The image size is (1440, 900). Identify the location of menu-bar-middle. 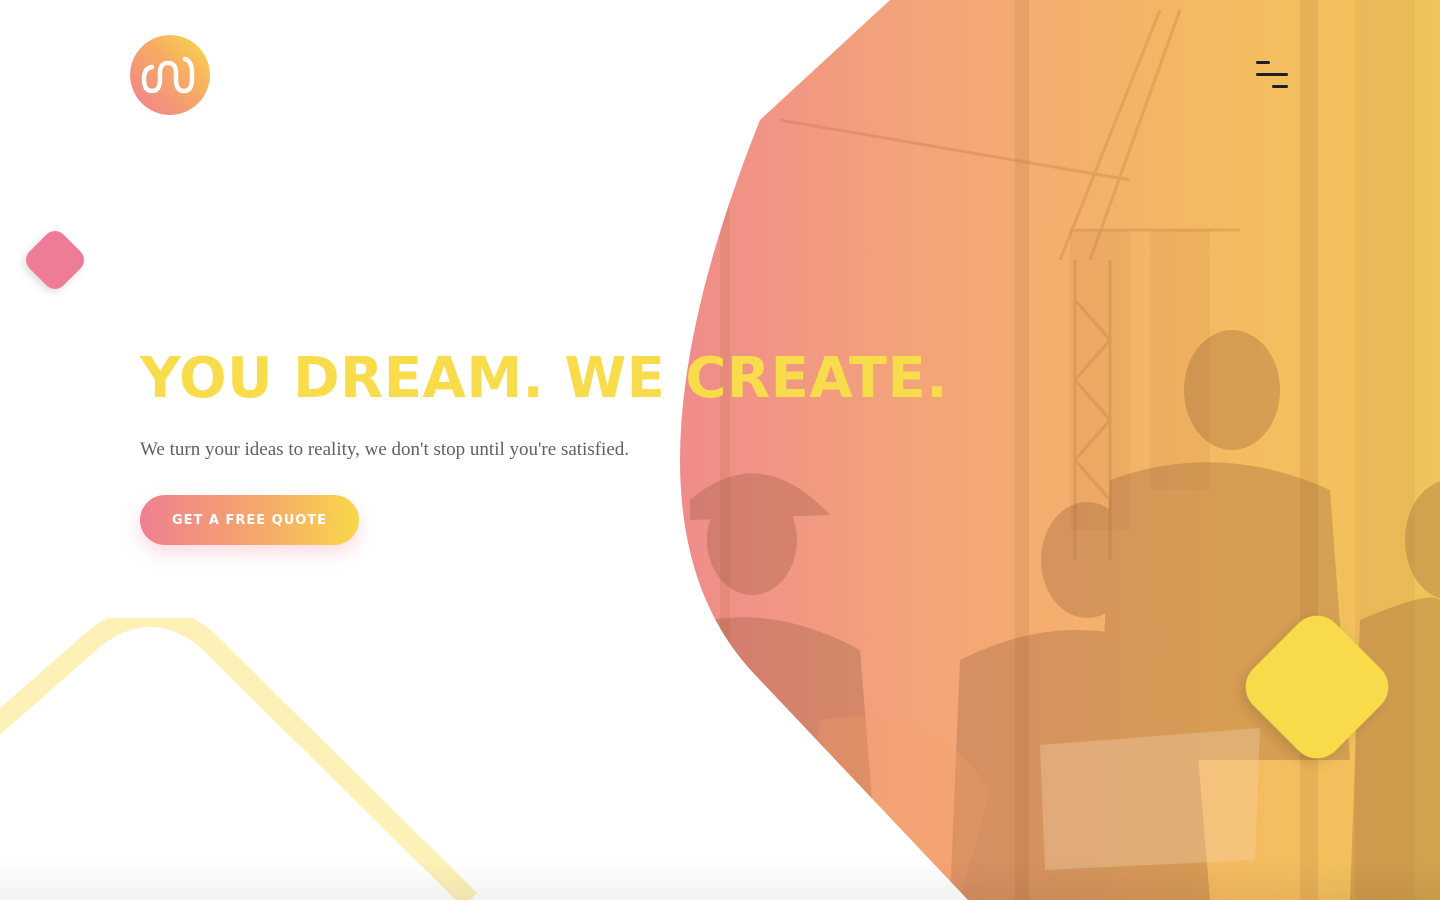
(1272, 74).